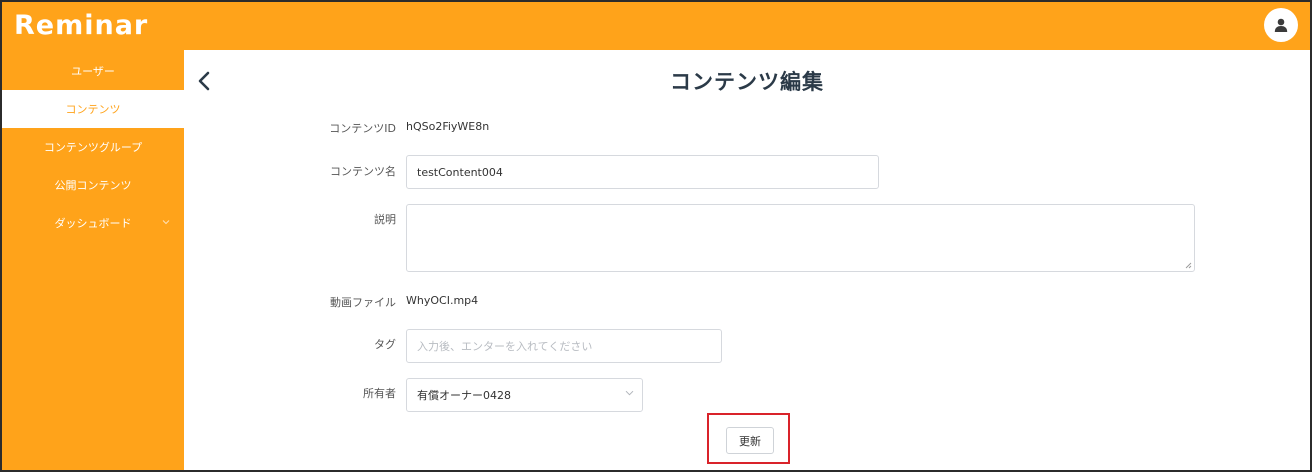 Image resolution: width=1312 pixels, height=472 pixels. Describe the element at coordinates (362, 128) in the screenshot. I see `content-id-label: コンテンツID` at that location.